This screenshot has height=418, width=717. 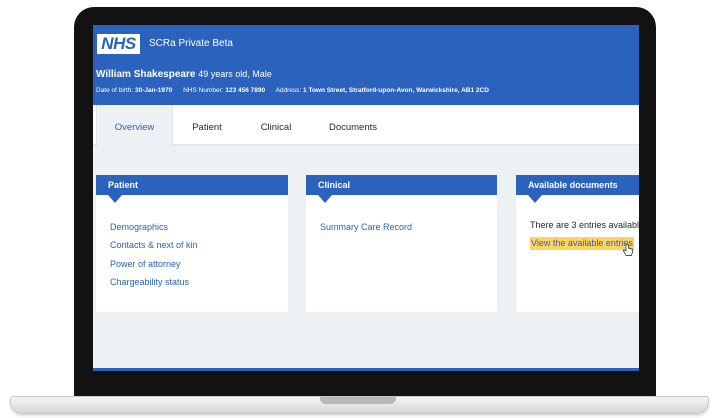 What do you see at coordinates (115, 90) in the screenshot?
I see `dob-label: Date of birth:` at bounding box center [115, 90].